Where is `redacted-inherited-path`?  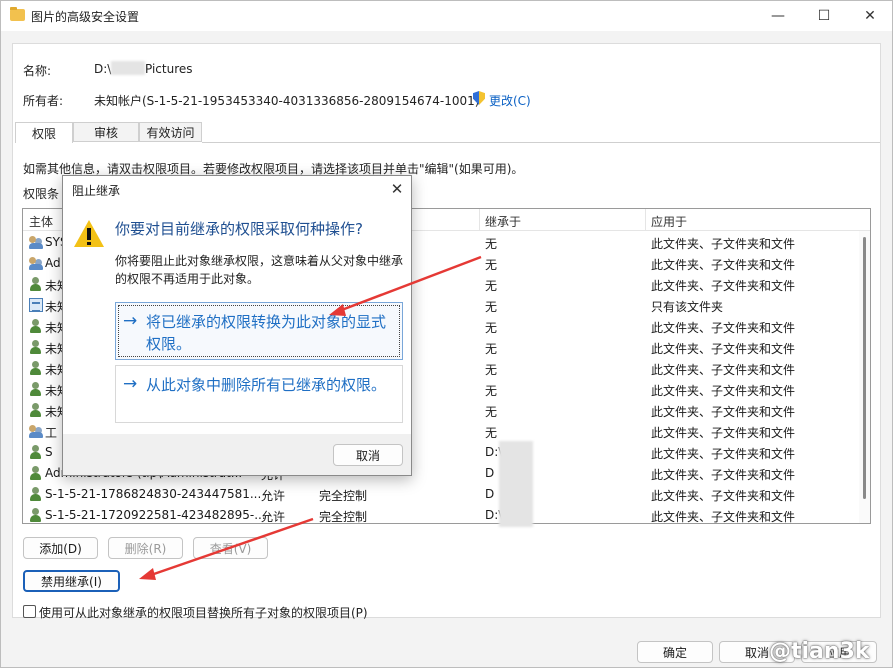 redacted-inherited-path is located at coordinates (516, 484).